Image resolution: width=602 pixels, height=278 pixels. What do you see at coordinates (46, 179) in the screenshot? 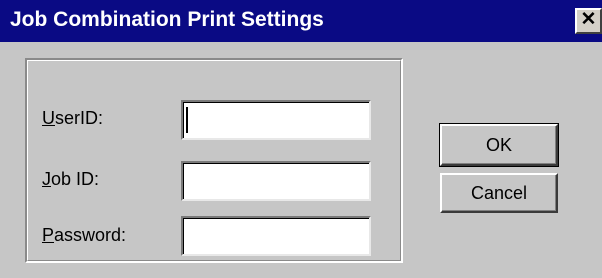
I see `jobid-label-mnemonic: J` at bounding box center [46, 179].